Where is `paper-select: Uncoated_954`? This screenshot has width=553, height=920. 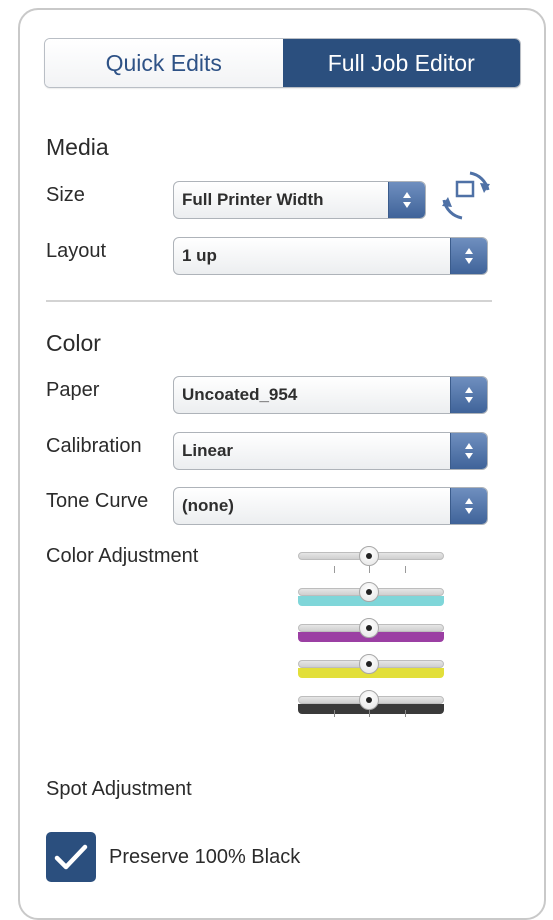
paper-select: Uncoated_954 is located at coordinates (330, 395).